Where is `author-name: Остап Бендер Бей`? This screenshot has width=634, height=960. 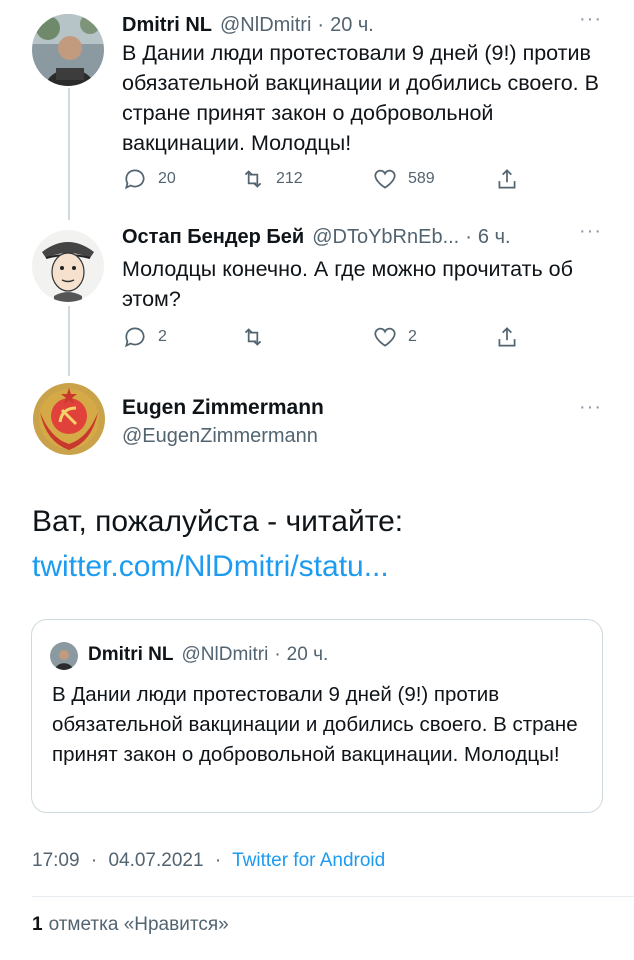 author-name: Остап Бендер Бей is located at coordinates (213, 237).